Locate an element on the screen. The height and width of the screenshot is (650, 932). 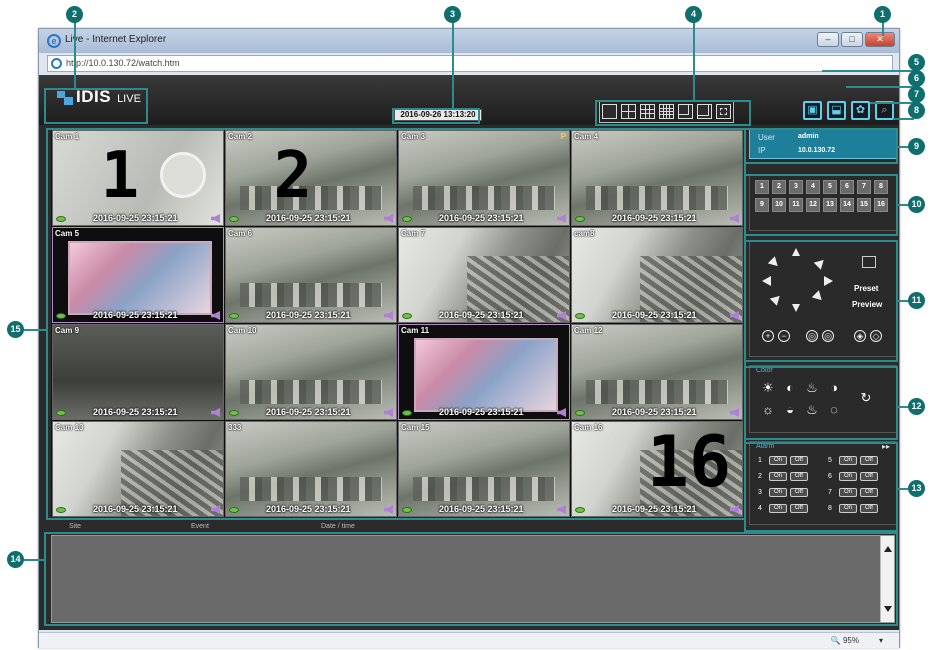
callout-12: 12 is located at coordinates (916, 406).